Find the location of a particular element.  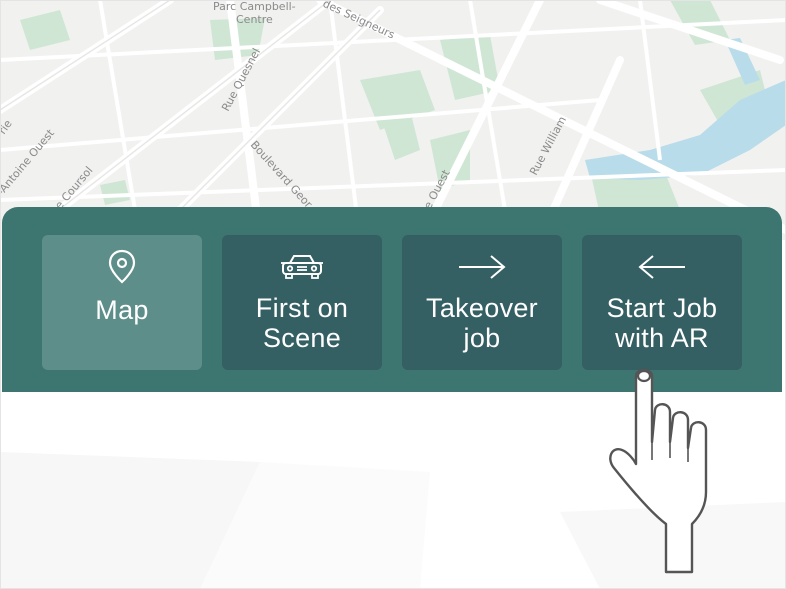

car-icon is located at coordinates (302, 267).